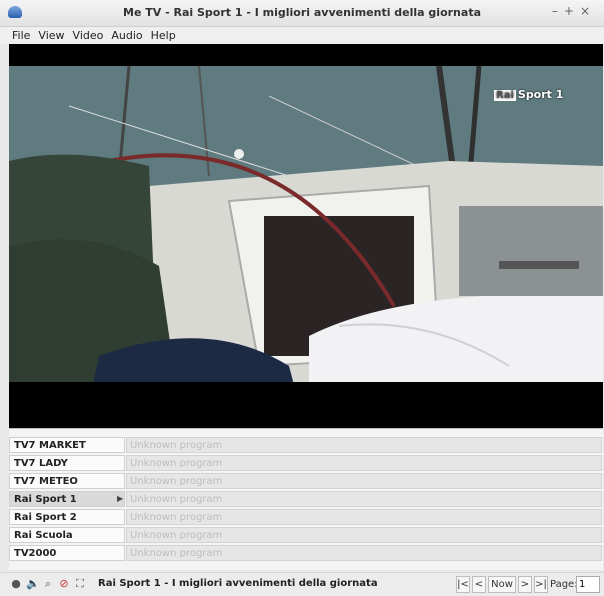 This screenshot has width=604, height=596. Describe the element at coordinates (48, 584) in the screenshot. I see `zoom-icon: ⌕` at that location.